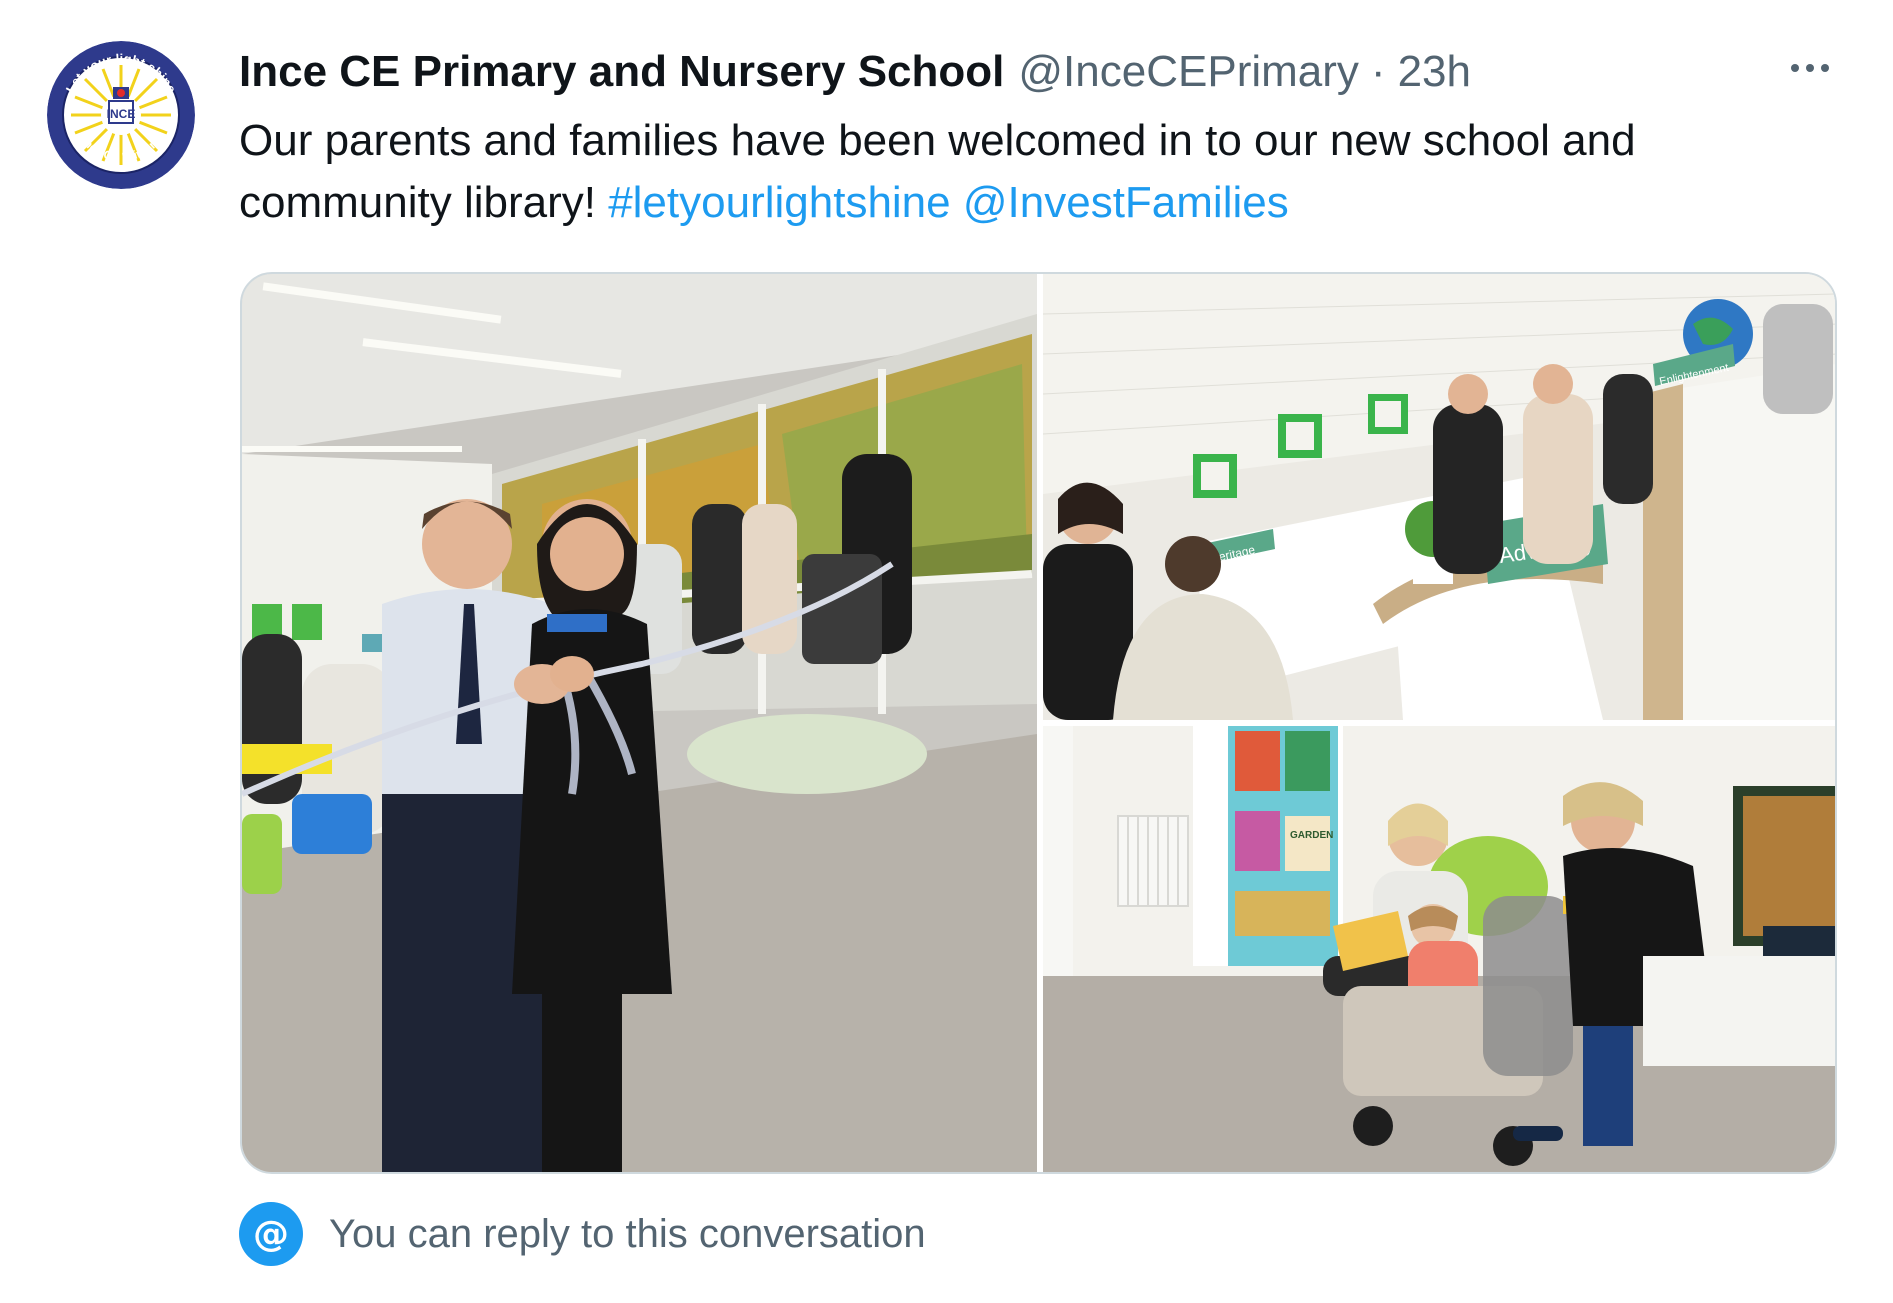 Image resolution: width=1893 pixels, height=1303 pixels. What do you see at coordinates (621, 72) in the screenshot?
I see `display-name: Ince CE Primary and Nursery School` at bounding box center [621, 72].